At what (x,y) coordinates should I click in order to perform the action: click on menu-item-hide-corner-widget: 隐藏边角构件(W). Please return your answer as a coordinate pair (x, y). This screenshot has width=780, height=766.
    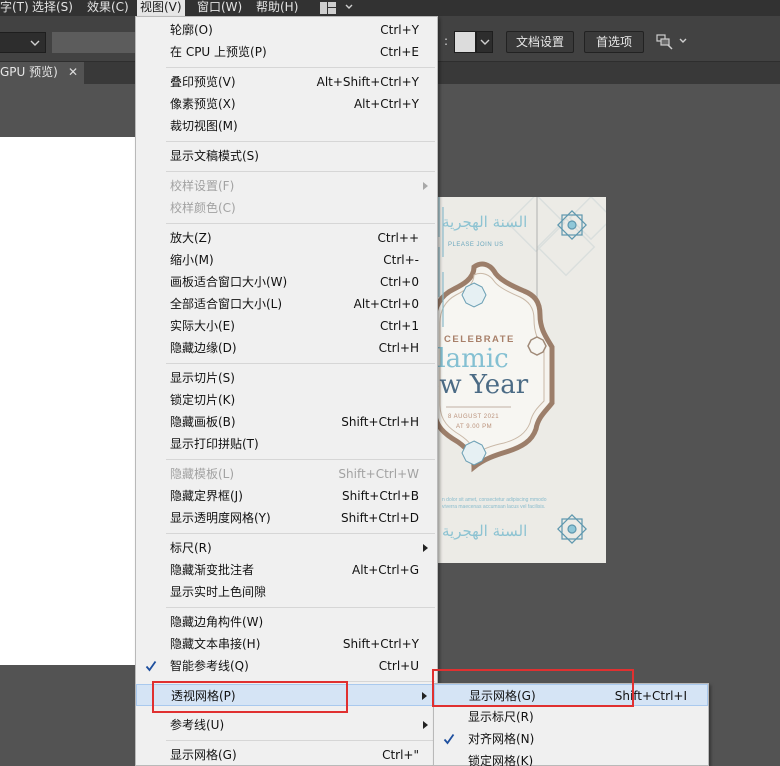
    Looking at the image, I should click on (286, 622).